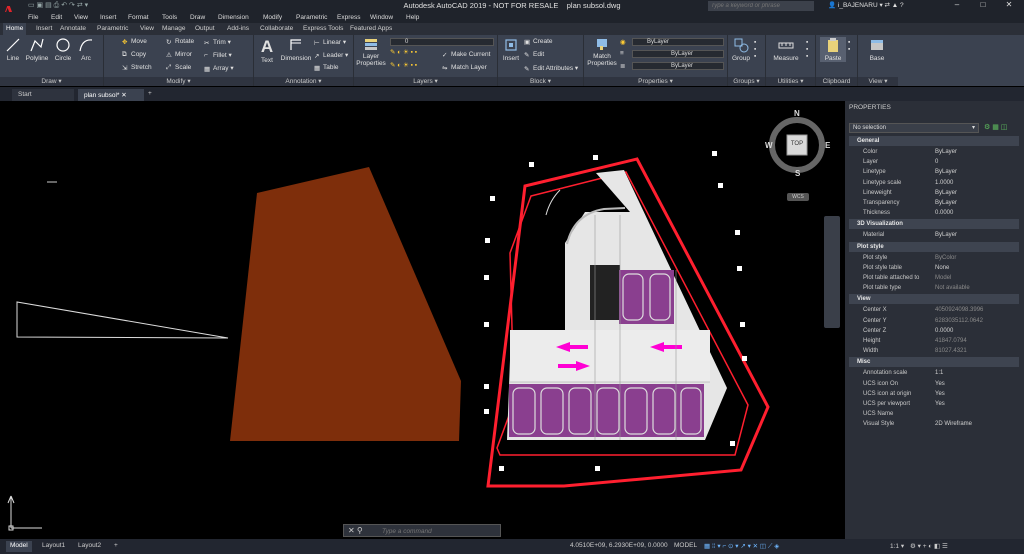 The height and width of the screenshot is (554, 1024). Describe the element at coordinates (655, 81) in the screenshot. I see `properties-panel-title: Properties ▾` at that location.